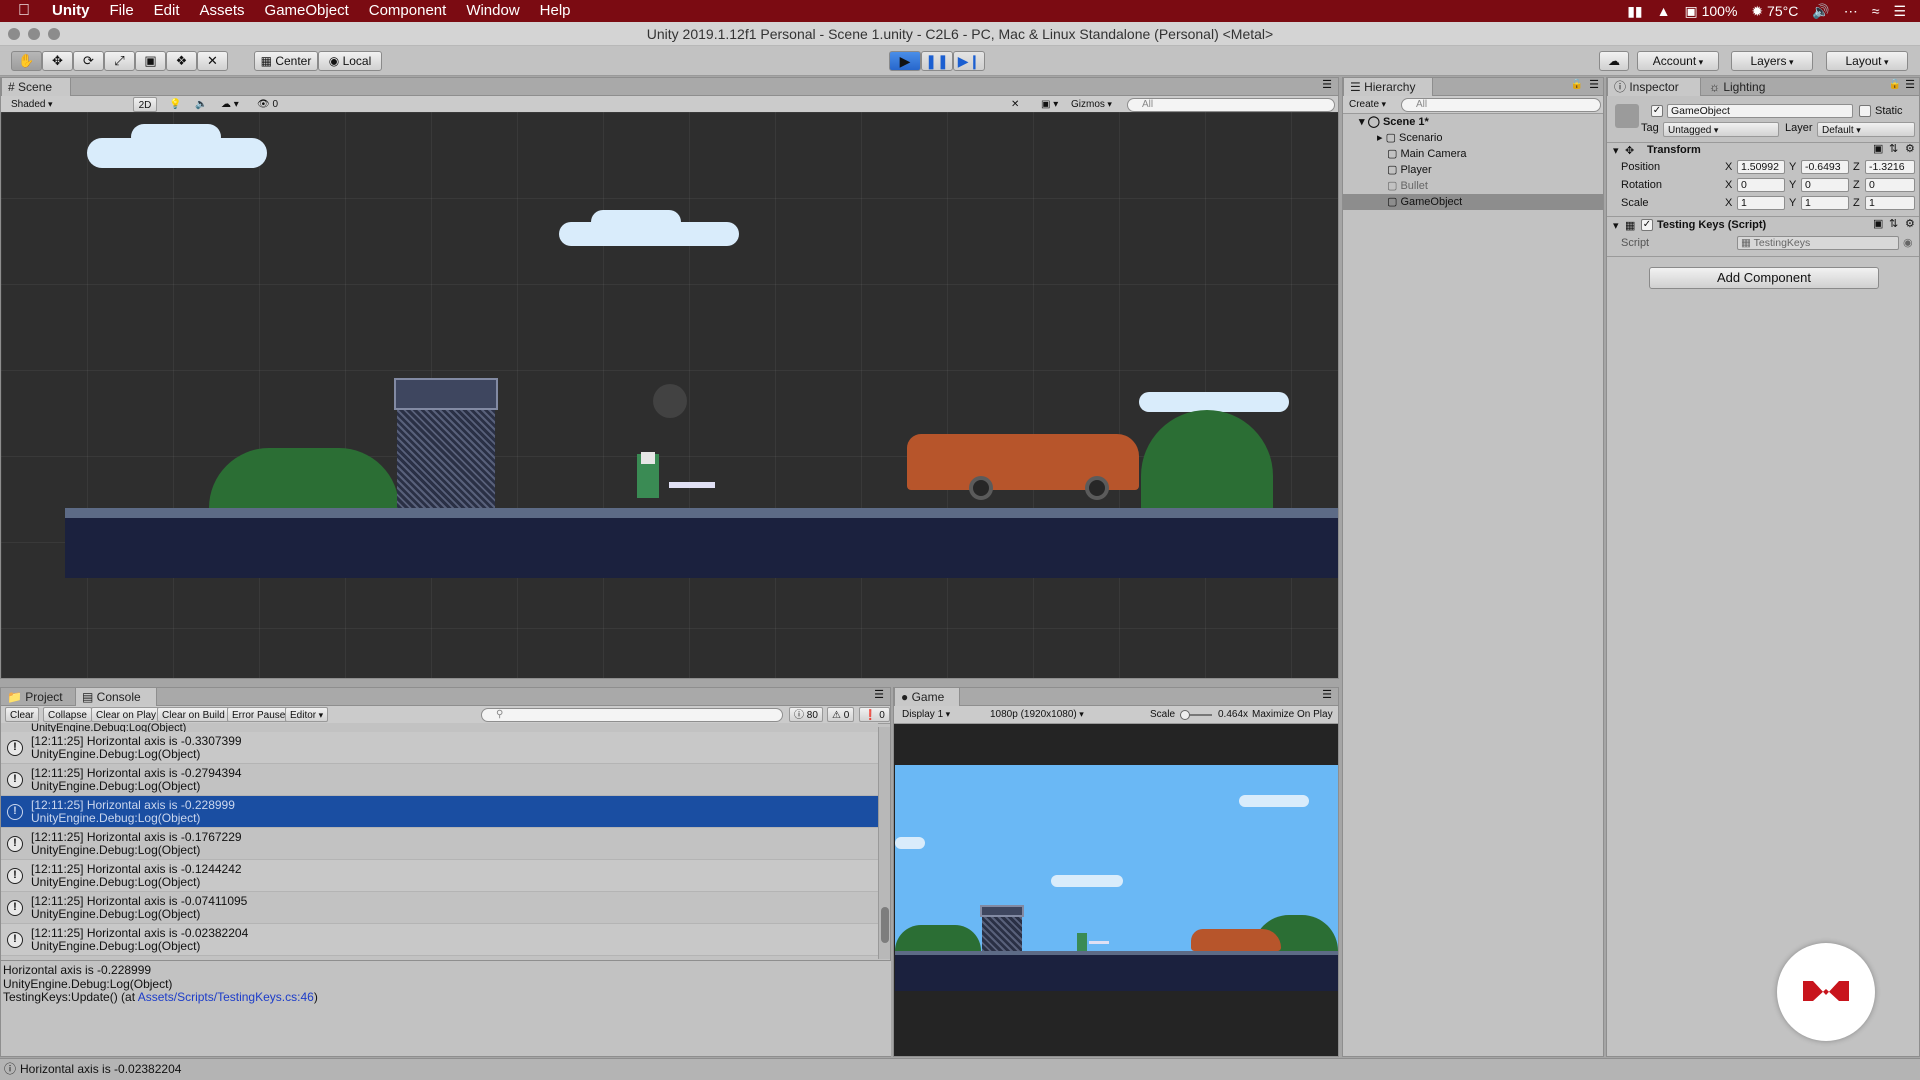  I want to click on hierarchy-item-bullet: ▢ Bullet, so click(1473, 186).